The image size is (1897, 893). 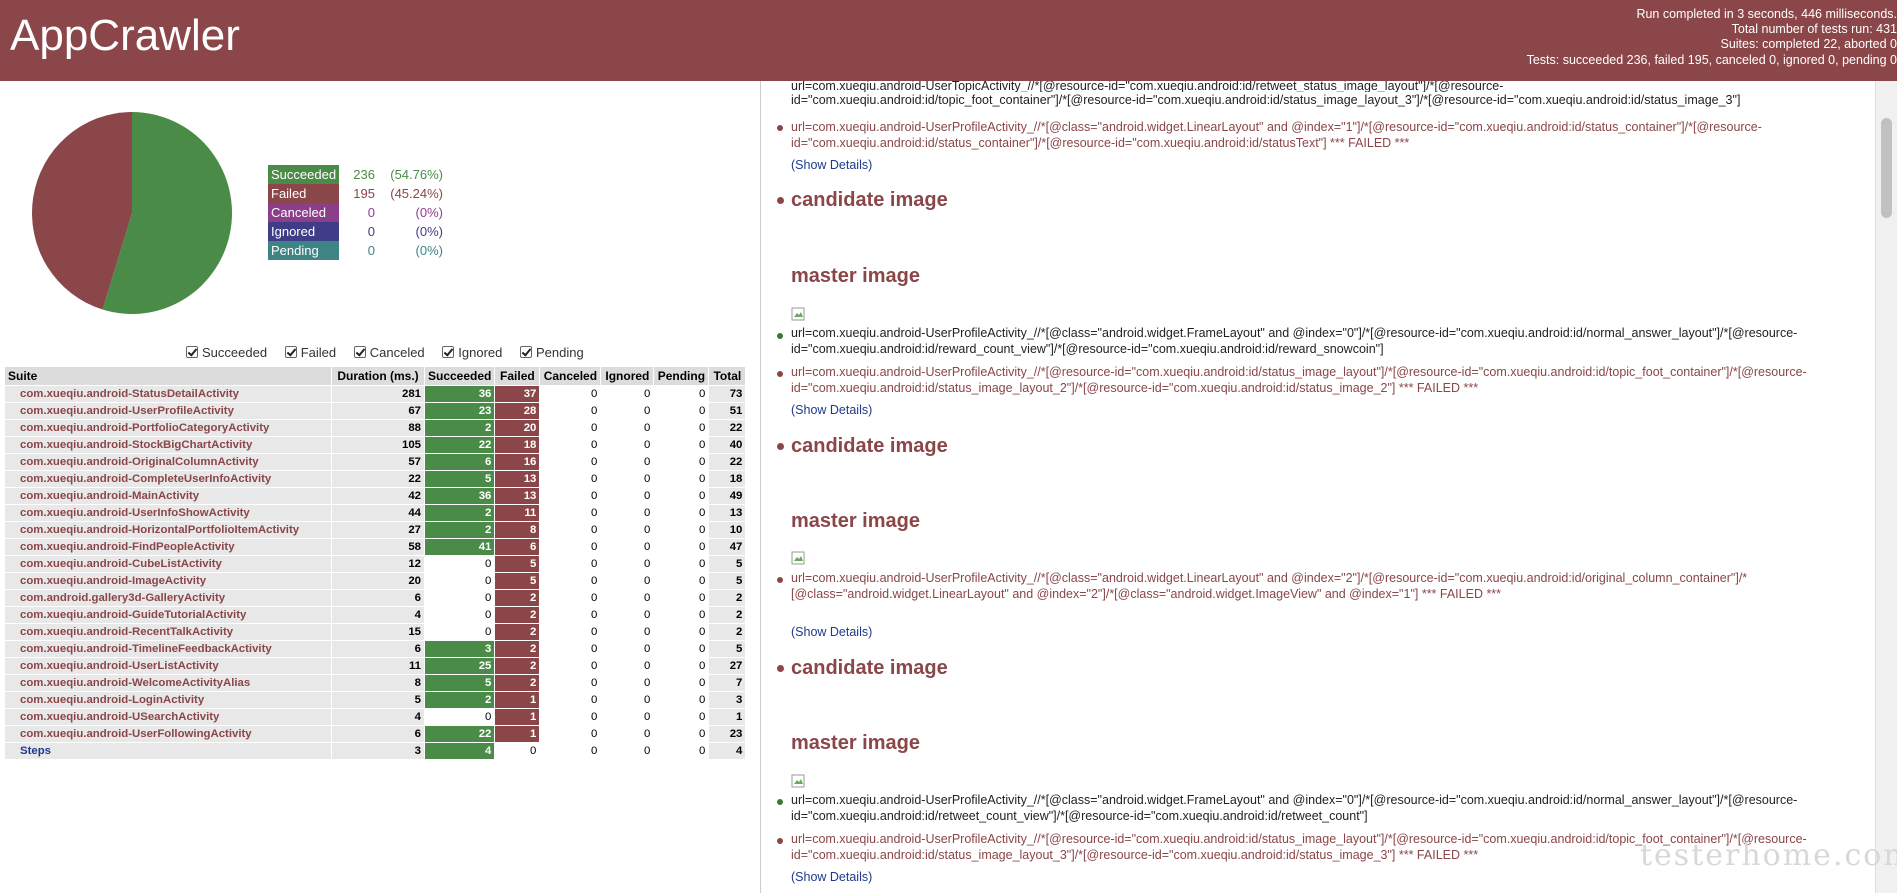 I want to click on suite-name-link: Steps, so click(x=168, y=751).